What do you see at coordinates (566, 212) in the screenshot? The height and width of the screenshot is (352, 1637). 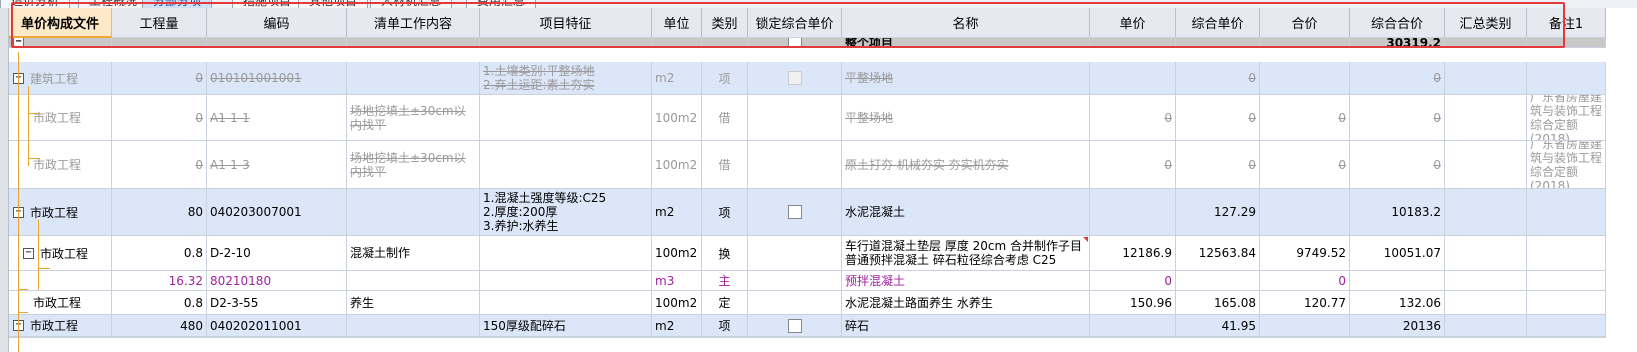 I see `cell-item-feature: 1.混凝土强度等级:C25 2.厚度:200厚 3.养护:水养生` at bounding box center [566, 212].